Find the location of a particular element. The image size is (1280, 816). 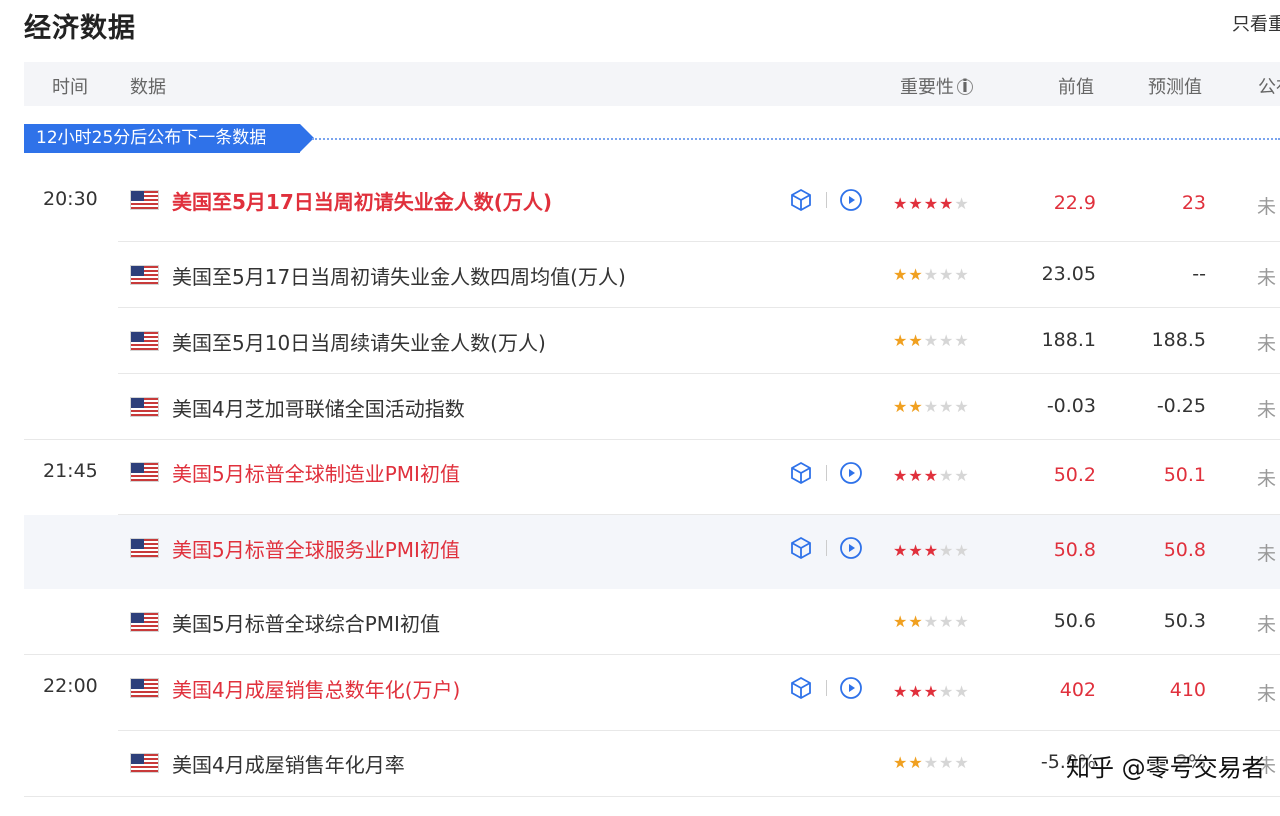

row-title: 美国5月标普全球综合PMI初值 is located at coordinates (306, 622).